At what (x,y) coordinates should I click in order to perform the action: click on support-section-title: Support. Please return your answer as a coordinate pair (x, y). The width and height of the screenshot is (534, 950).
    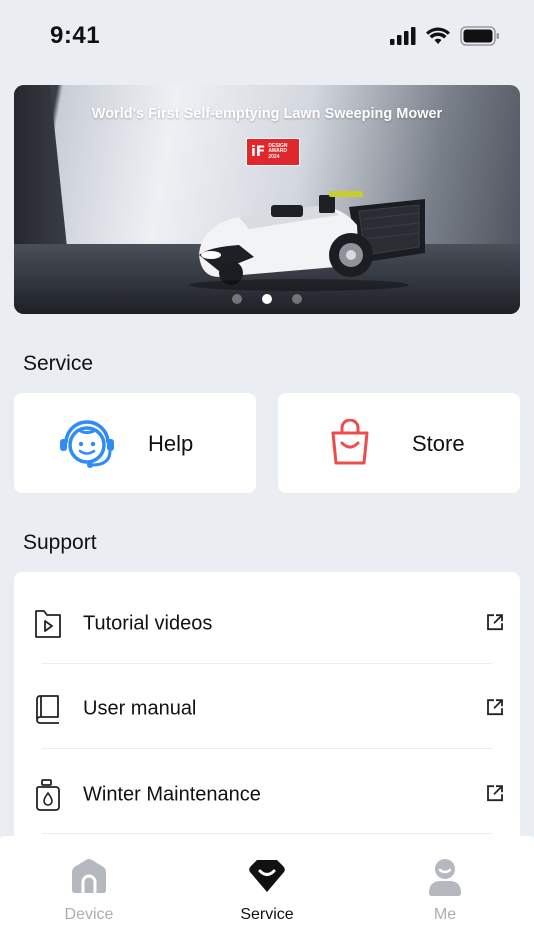
    Looking at the image, I should click on (60, 542).